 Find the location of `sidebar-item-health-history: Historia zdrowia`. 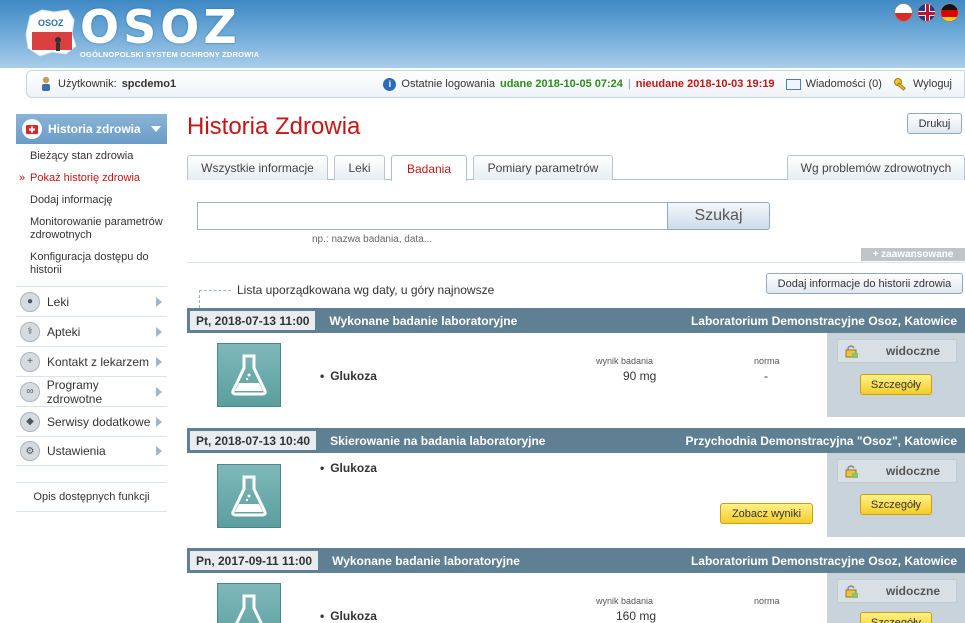

sidebar-item-health-history: Historia zdrowia is located at coordinates (91, 129).